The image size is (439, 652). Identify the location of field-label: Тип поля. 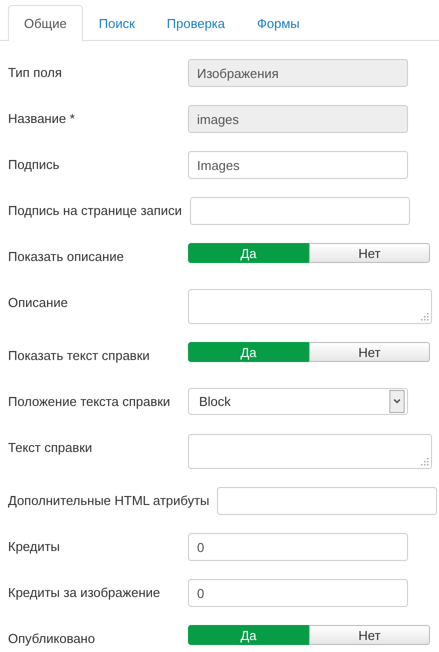
(35, 73).